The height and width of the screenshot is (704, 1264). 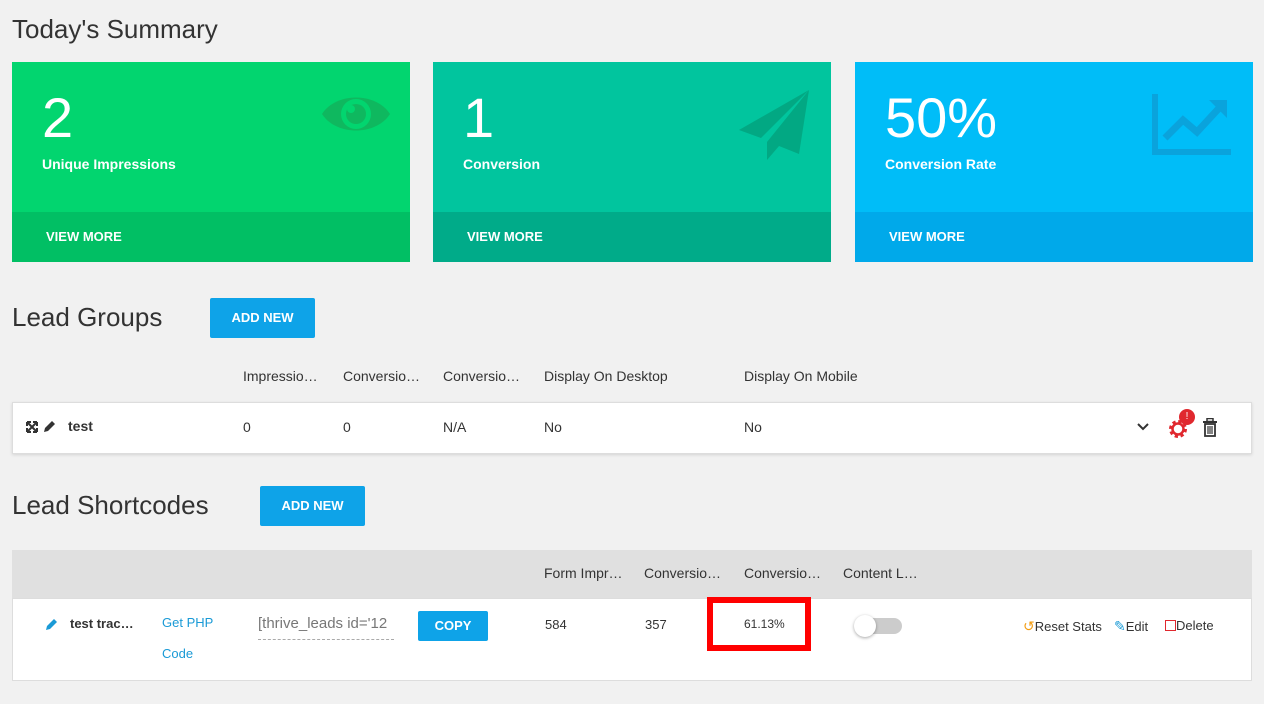 What do you see at coordinates (188, 622) in the screenshot?
I see `get-php-code-link-line1: Get PHP` at bounding box center [188, 622].